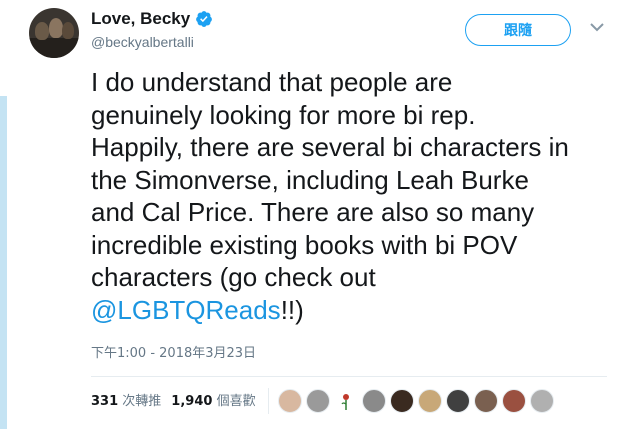 The height and width of the screenshot is (429, 640). I want to click on liker-avatars, so click(416, 401).